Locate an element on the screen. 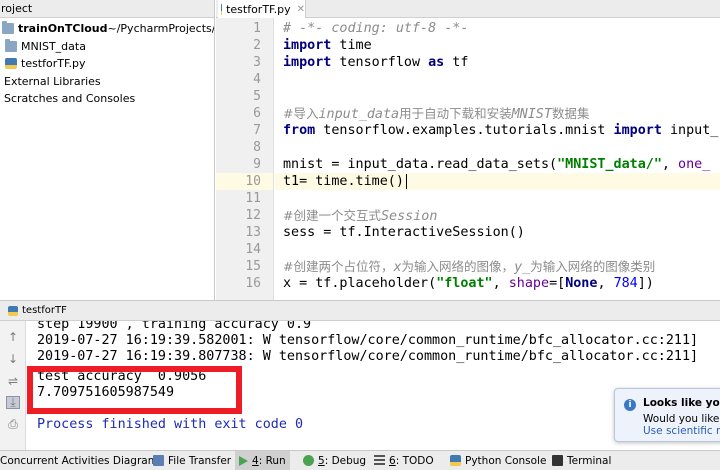 The image size is (720, 470). project-item-testfortf: testforTF.py is located at coordinates (107, 64).